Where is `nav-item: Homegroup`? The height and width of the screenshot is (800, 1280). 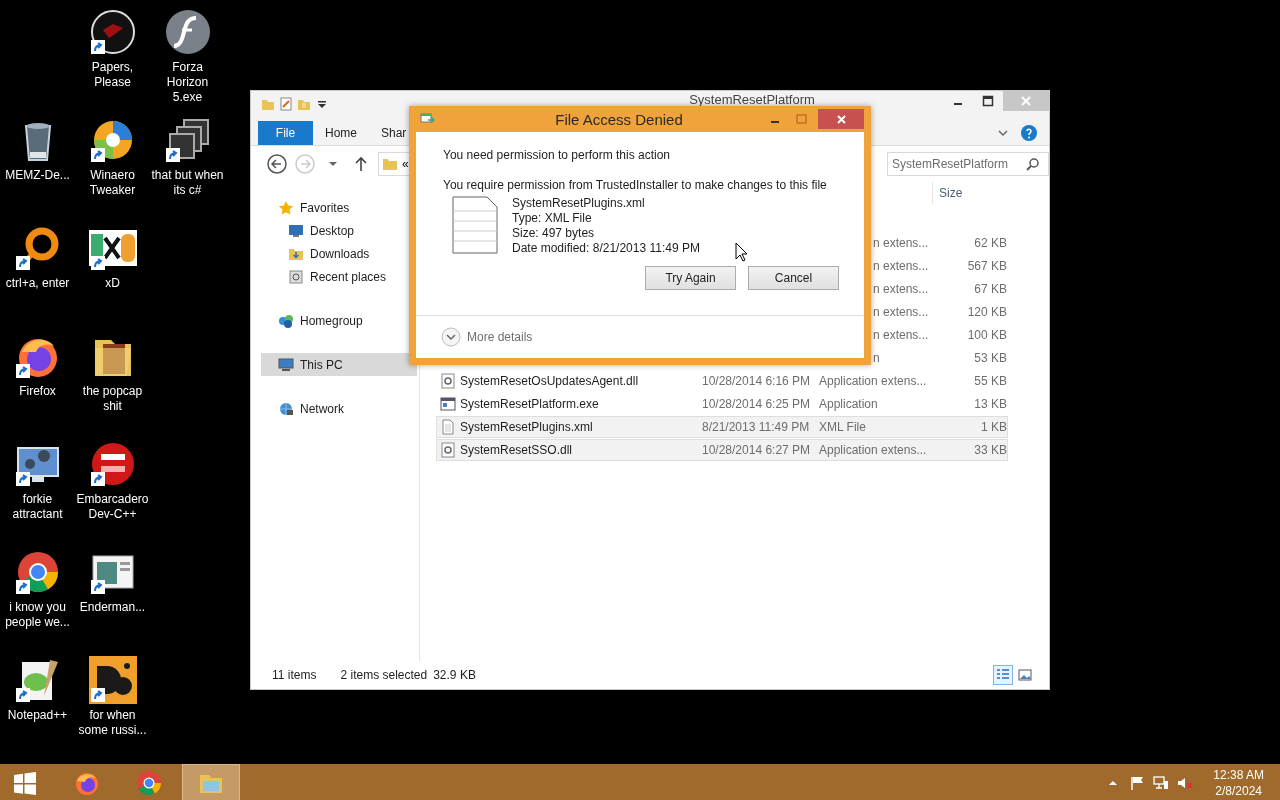 nav-item: Homegroup is located at coordinates (339, 320).